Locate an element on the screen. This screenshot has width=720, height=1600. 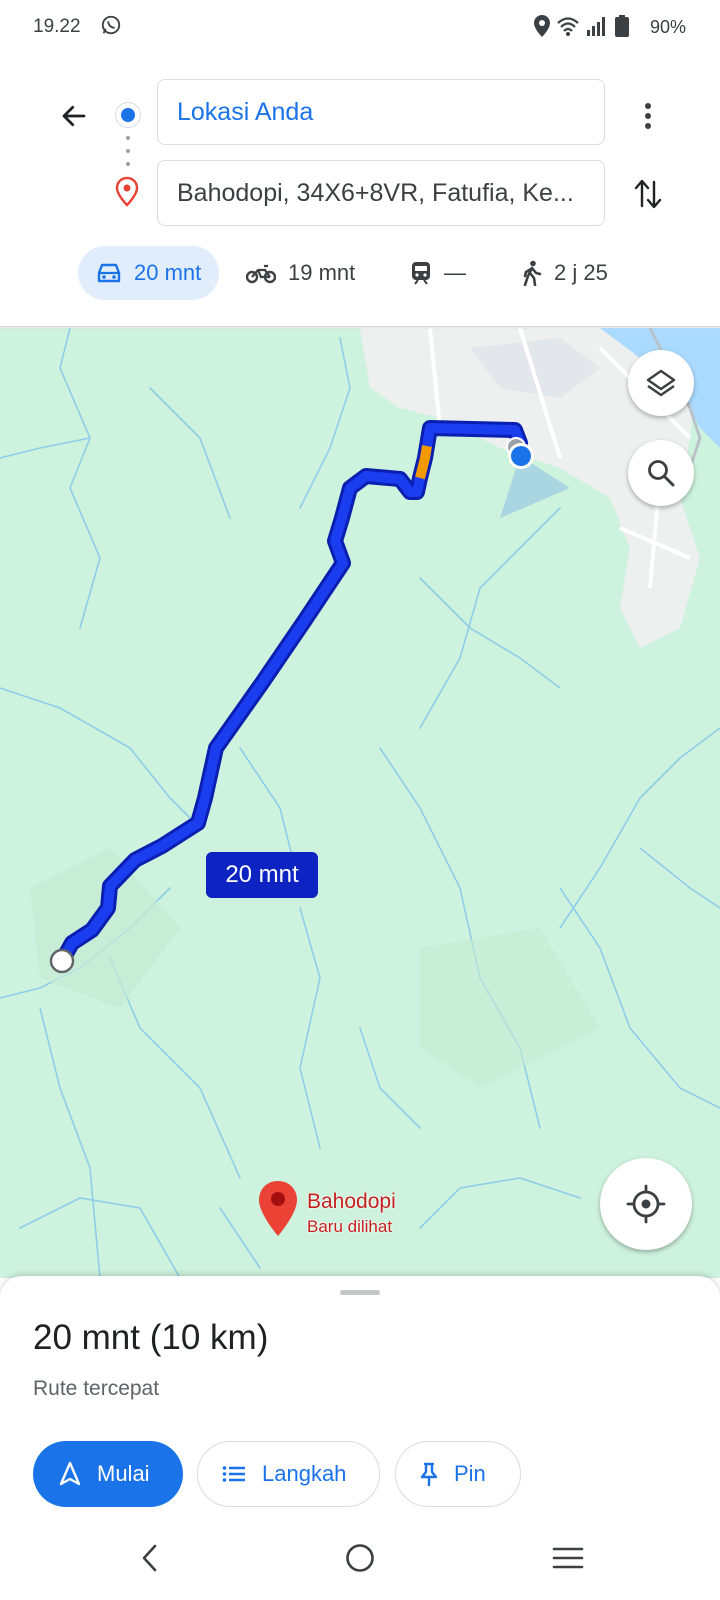
pin-button: Pin is located at coordinates (458, 1474).